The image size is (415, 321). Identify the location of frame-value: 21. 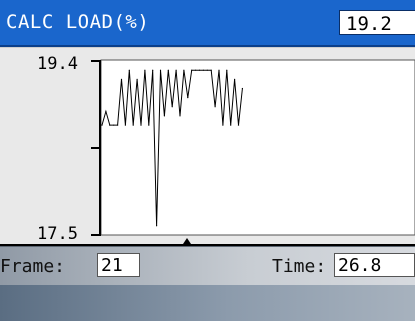
(112, 265).